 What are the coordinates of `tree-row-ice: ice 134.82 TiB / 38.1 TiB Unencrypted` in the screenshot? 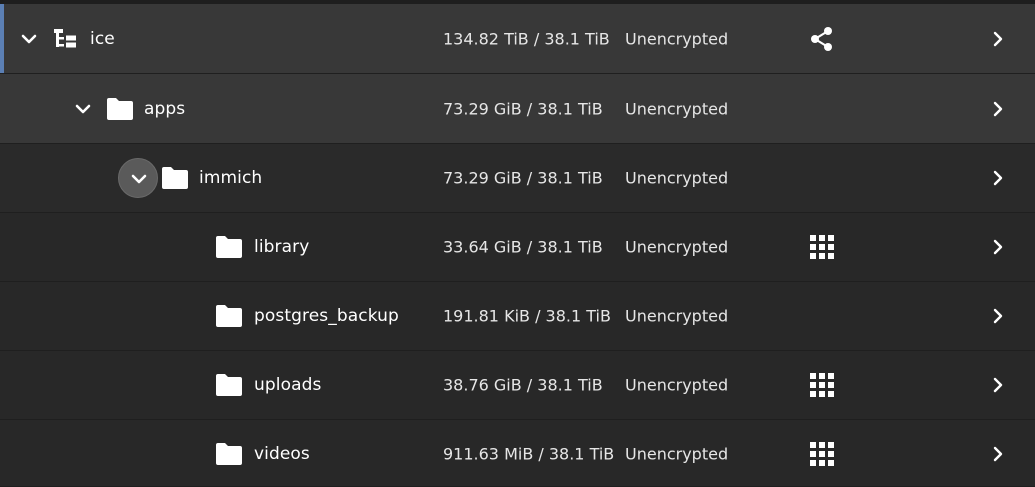 It's located at (517, 39).